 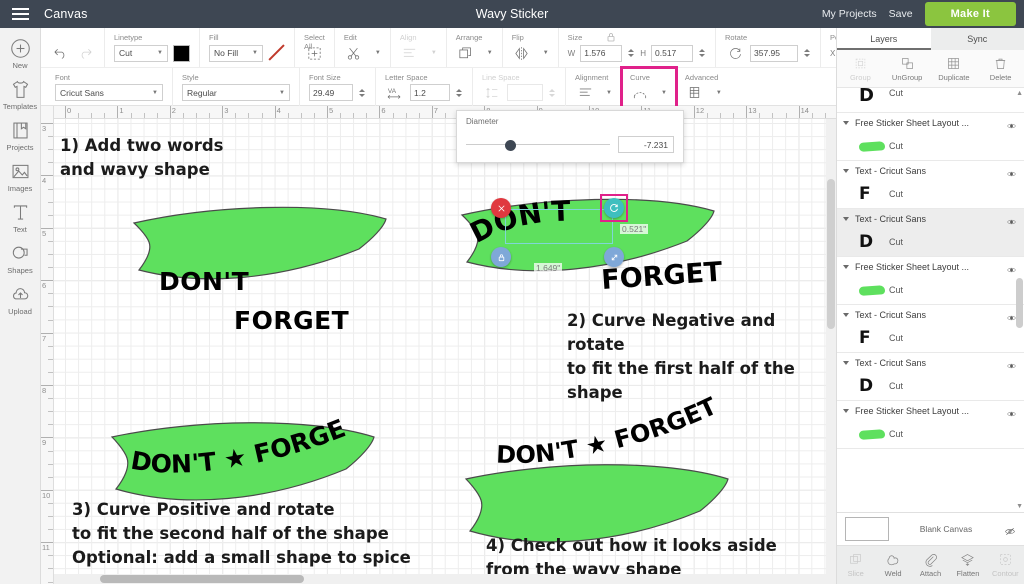 What do you see at coordinates (1019, 506) in the screenshot?
I see `scroll-down-arrow: ▼` at bounding box center [1019, 506].